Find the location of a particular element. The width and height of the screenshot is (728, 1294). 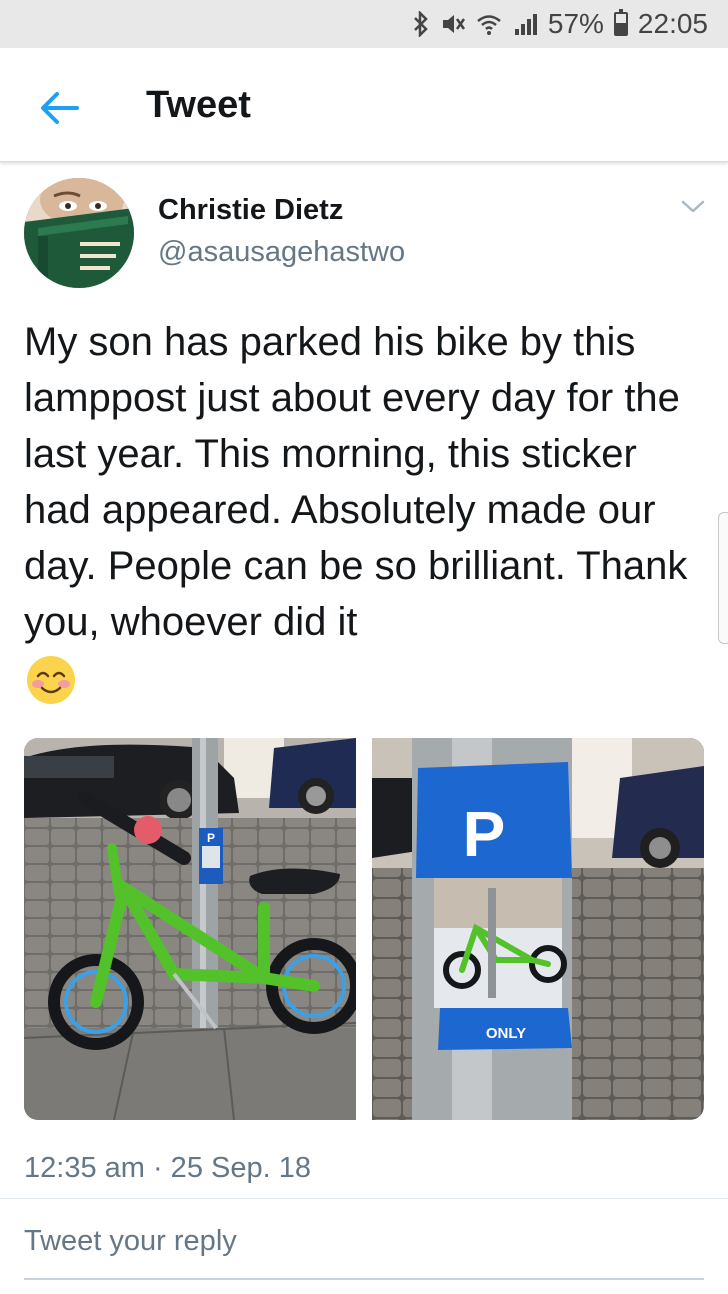

author-handle: @asausagehastwo is located at coordinates (281, 252).